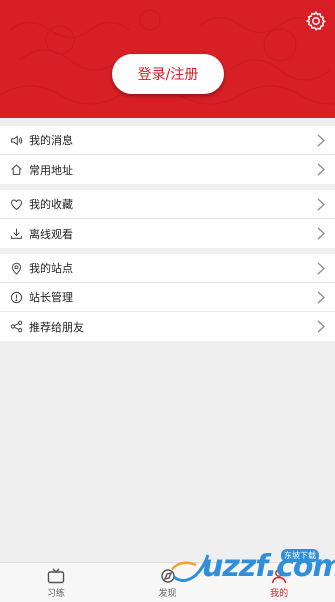 The image size is (335, 602). Describe the element at coordinates (55, 594) in the screenshot. I see `tab-label: 习练` at that location.